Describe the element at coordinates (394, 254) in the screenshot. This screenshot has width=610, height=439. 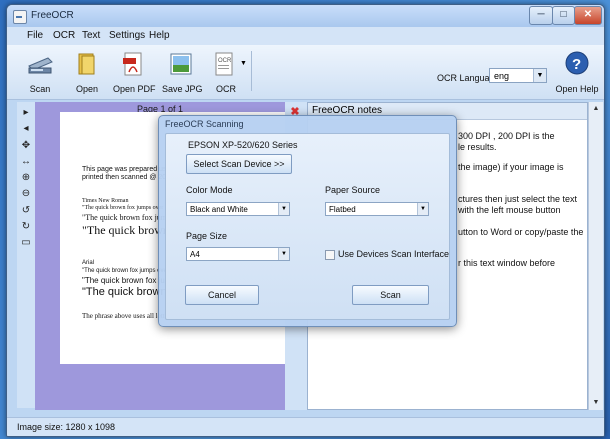
I see `use-scan-interface-label: Use Devices Scan Interface` at that location.